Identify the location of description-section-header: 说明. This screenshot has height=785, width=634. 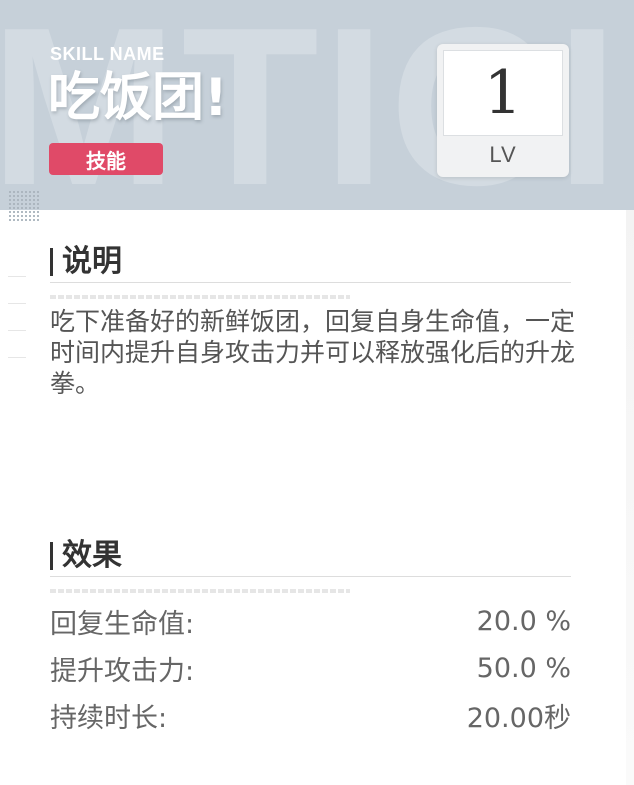
(310, 262).